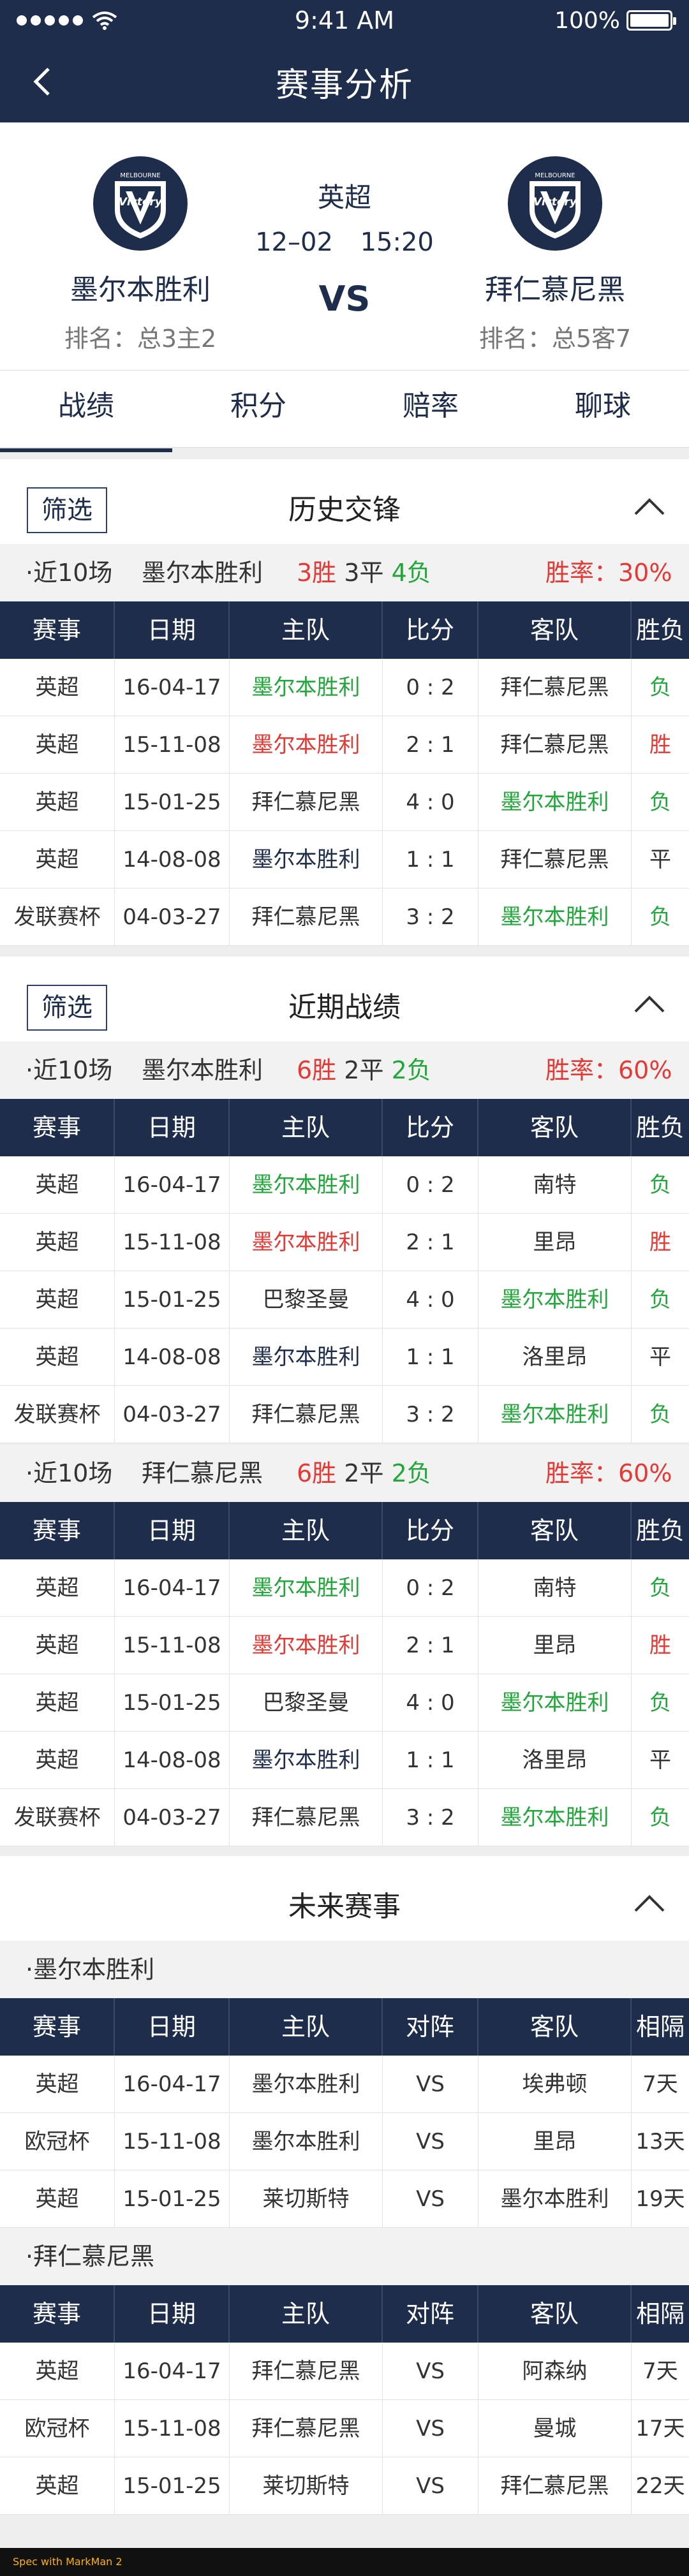  Describe the element at coordinates (430, 1356) in the screenshot. I see `cell-score: 1` at that location.